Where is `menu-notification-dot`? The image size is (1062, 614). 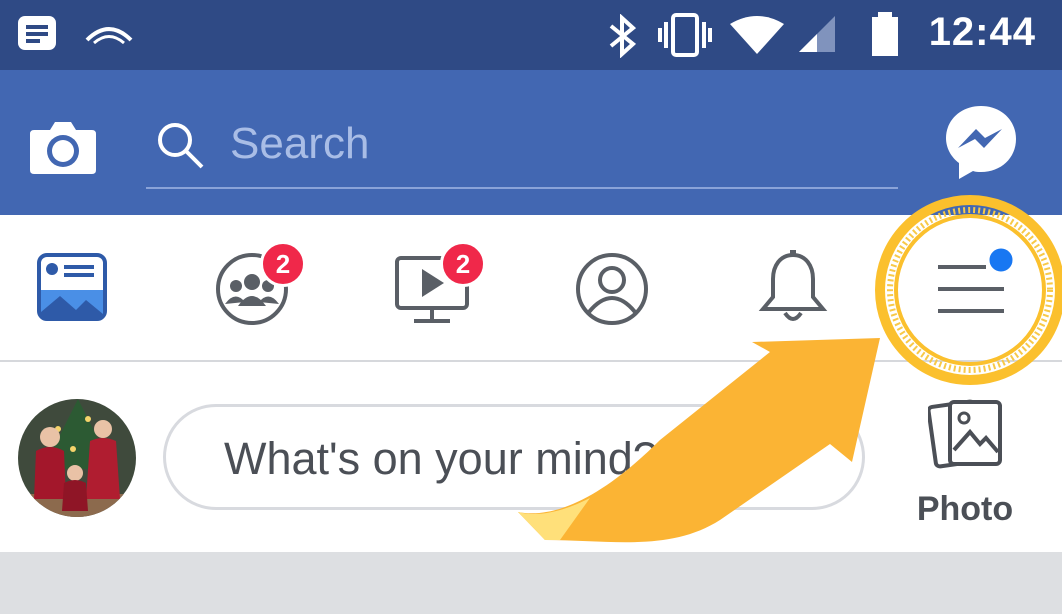
menu-notification-dot is located at coordinates (1001, 260).